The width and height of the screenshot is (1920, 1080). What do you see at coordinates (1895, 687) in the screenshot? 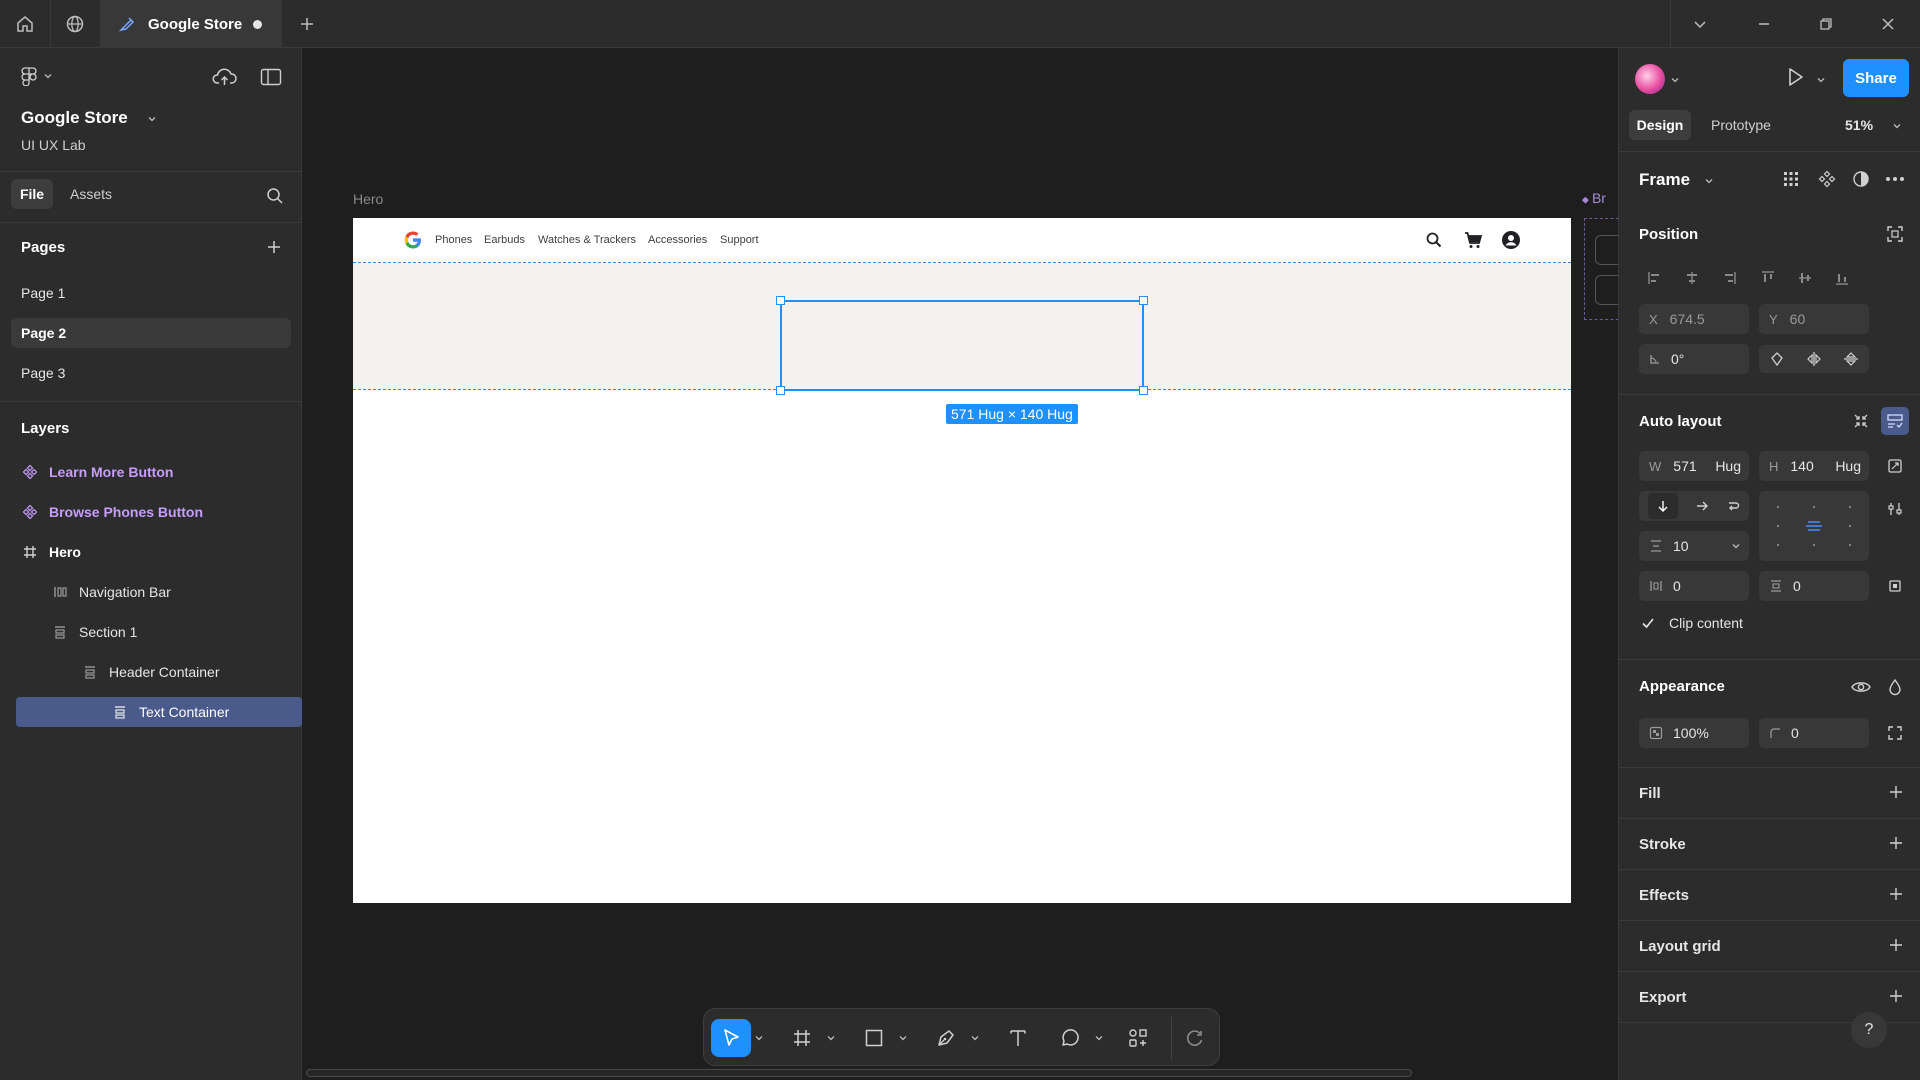
I see `blend-mode-button` at bounding box center [1895, 687].